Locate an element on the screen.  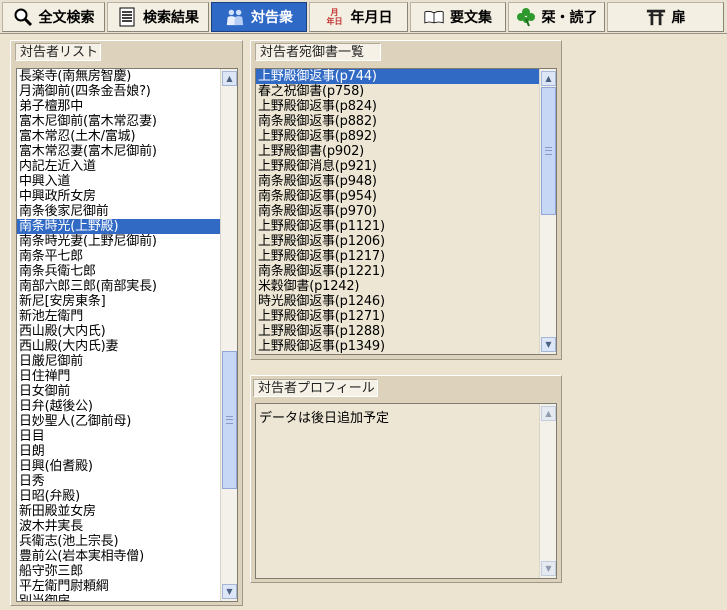
tab-cover: 扉 is located at coordinates (665, 17).